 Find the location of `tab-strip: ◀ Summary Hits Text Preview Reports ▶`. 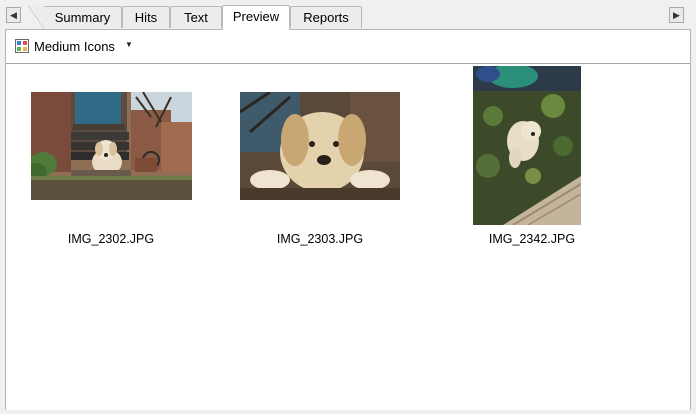

tab-strip: ◀ Summary Hits Text Preview Reports ▶ is located at coordinates (348, 15).